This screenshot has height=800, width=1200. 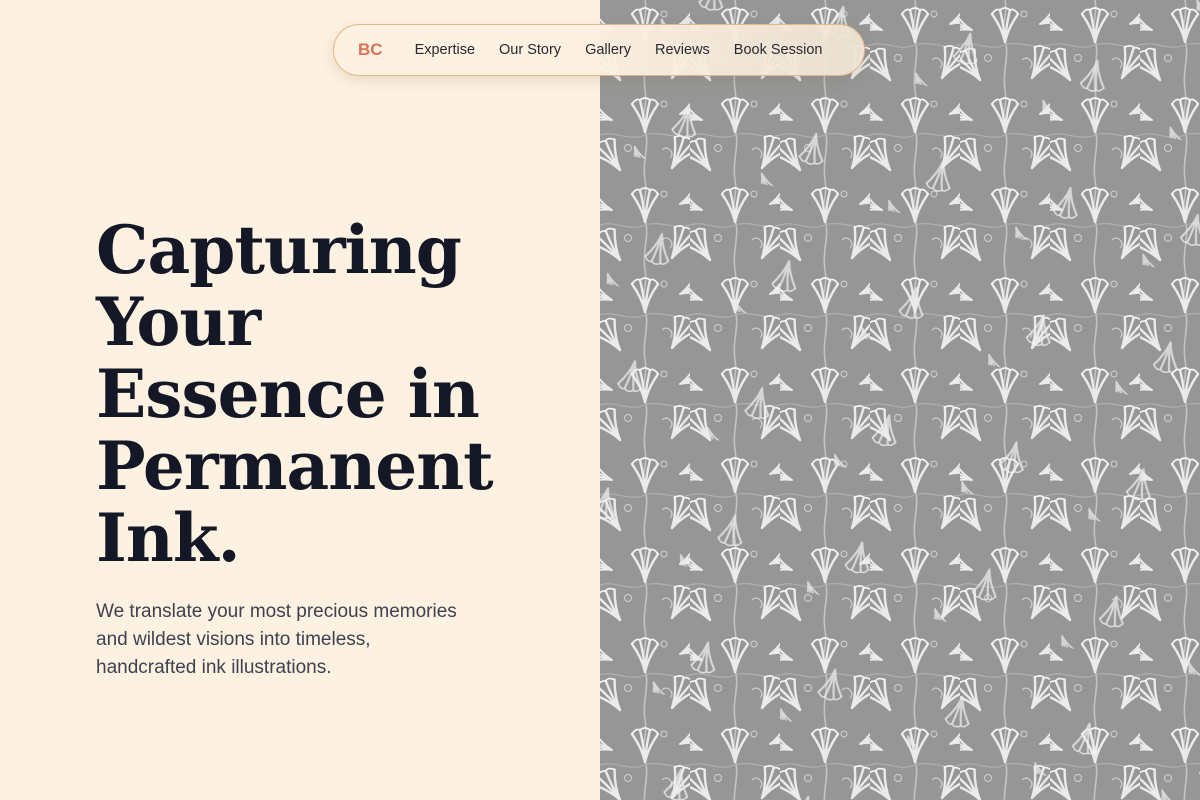 What do you see at coordinates (608, 50) in the screenshot?
I see `nav-link-gallery: Gallery` at bounding box center [608, 50].